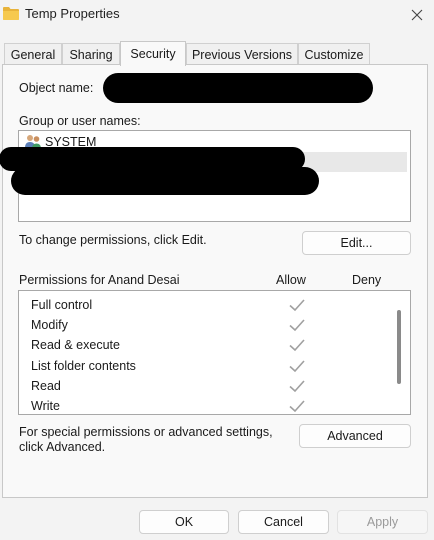  What do you see at coordinates (367, 280) in the screenshot?
I see `deny-header: Deny` at bounding box center [367, 280].